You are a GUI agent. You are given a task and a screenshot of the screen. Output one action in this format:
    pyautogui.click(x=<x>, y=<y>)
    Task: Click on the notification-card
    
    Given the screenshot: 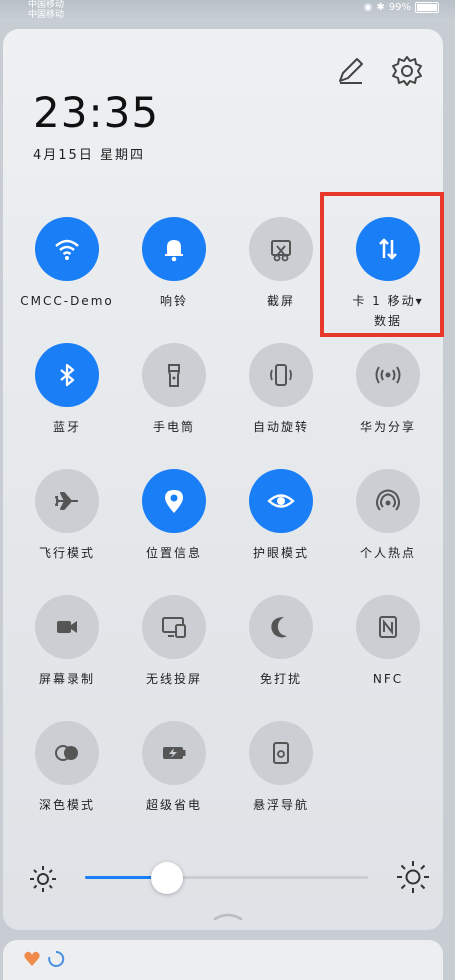 What is the action you would take?
    pyautogui.click(x=223, y=960)
    